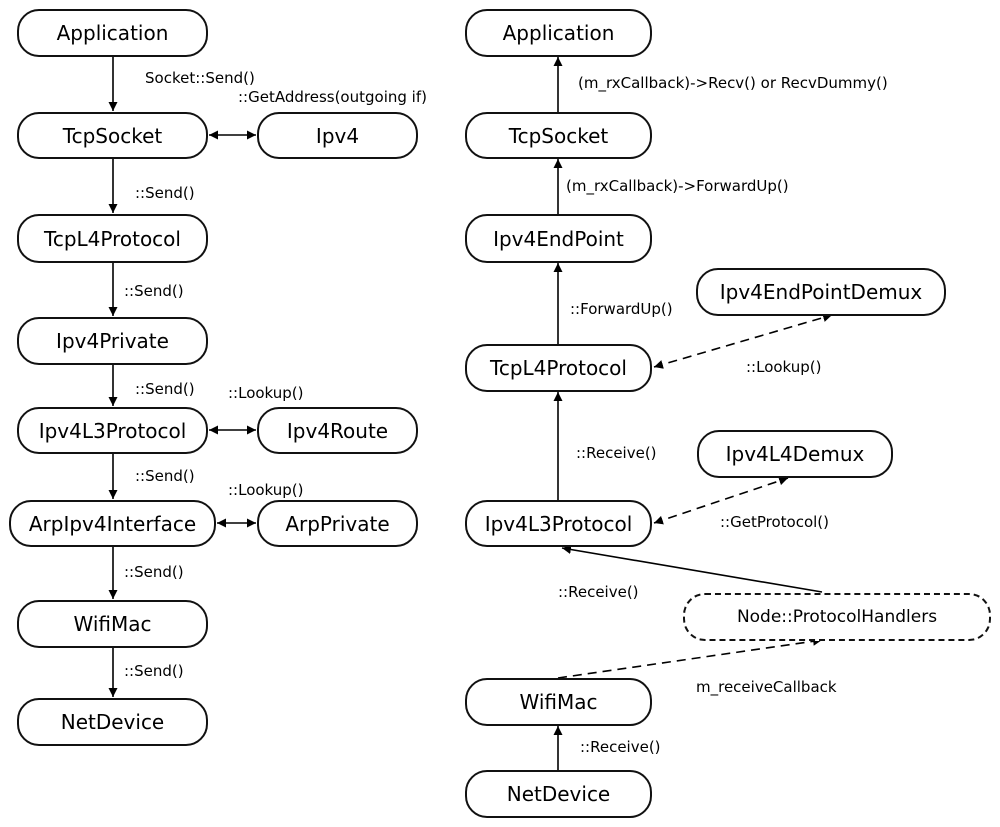 Image resolution: width=1000 pixels, height=827 pixels. I want to click on node-recv-wifi-mac: WifiMac, so click(558, 702).